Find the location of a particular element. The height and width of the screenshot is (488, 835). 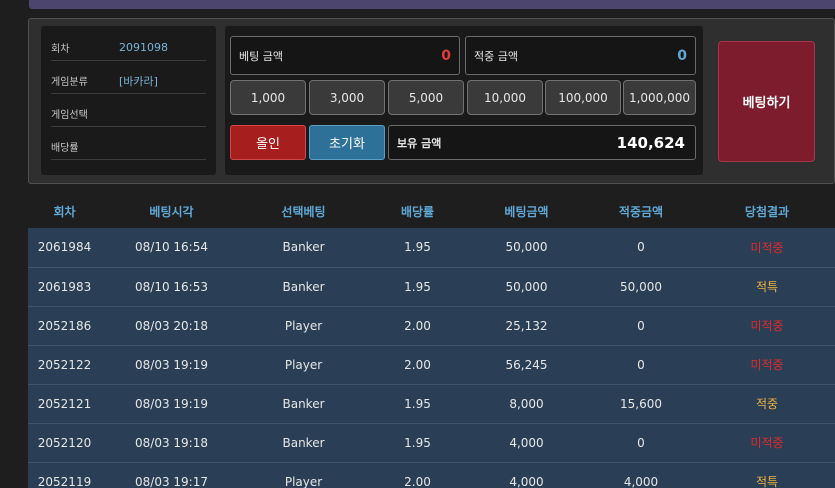

cell-bet-time: 08/03 19:17 is located at coordinates (171, 475).